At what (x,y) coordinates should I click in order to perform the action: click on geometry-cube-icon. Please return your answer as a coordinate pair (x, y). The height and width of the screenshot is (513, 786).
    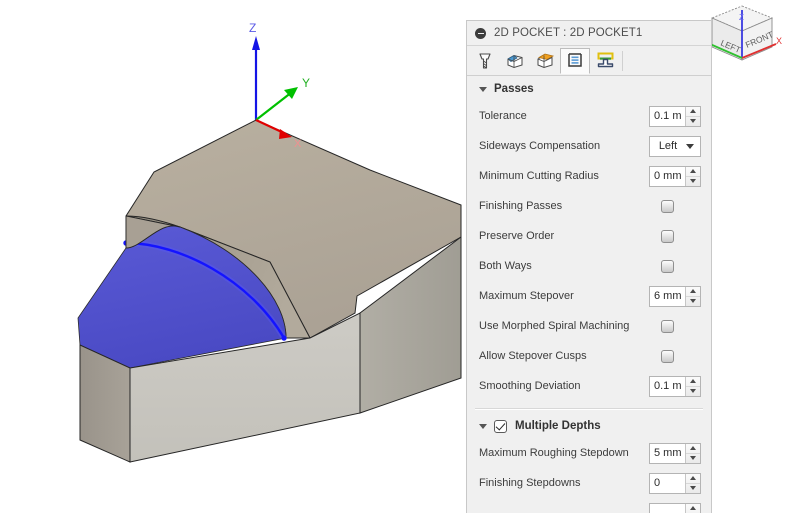
    Looking at the image, I should click on (514, 61).